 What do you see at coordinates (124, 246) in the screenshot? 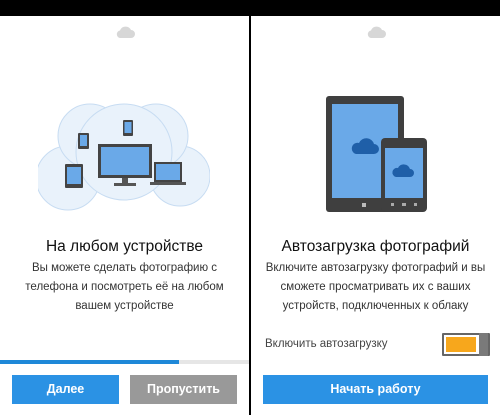
I see `page-title: На любом устройстве` at bounding box center [124, 246].